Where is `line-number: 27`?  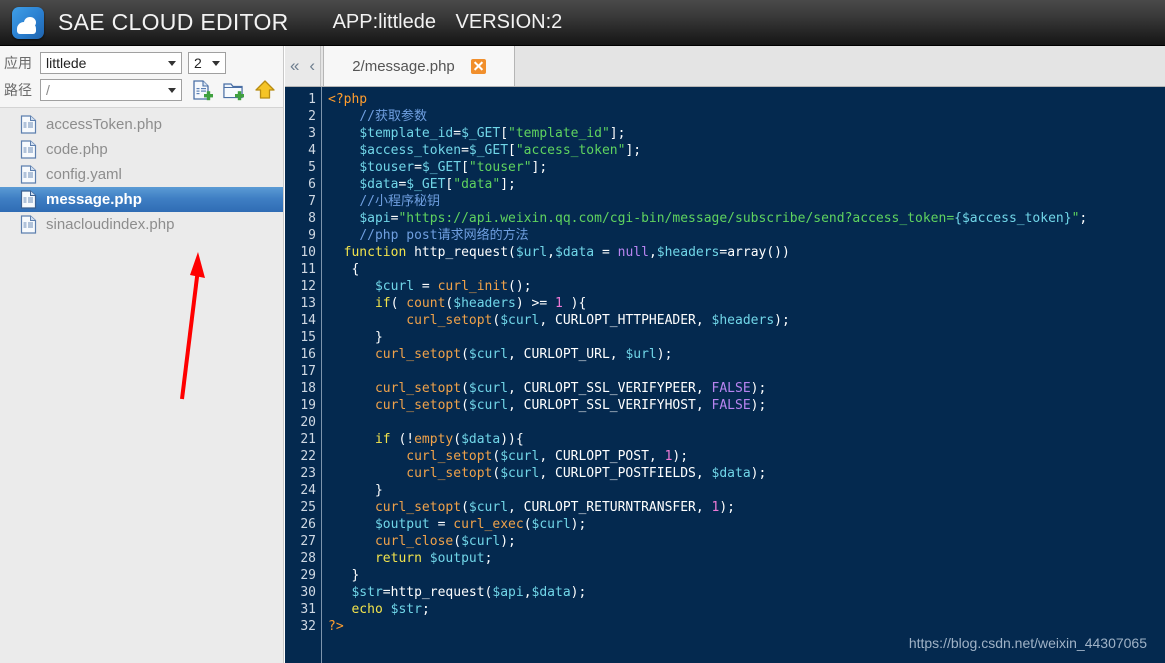 line-number: 27 is located at coordinates (308, 541).